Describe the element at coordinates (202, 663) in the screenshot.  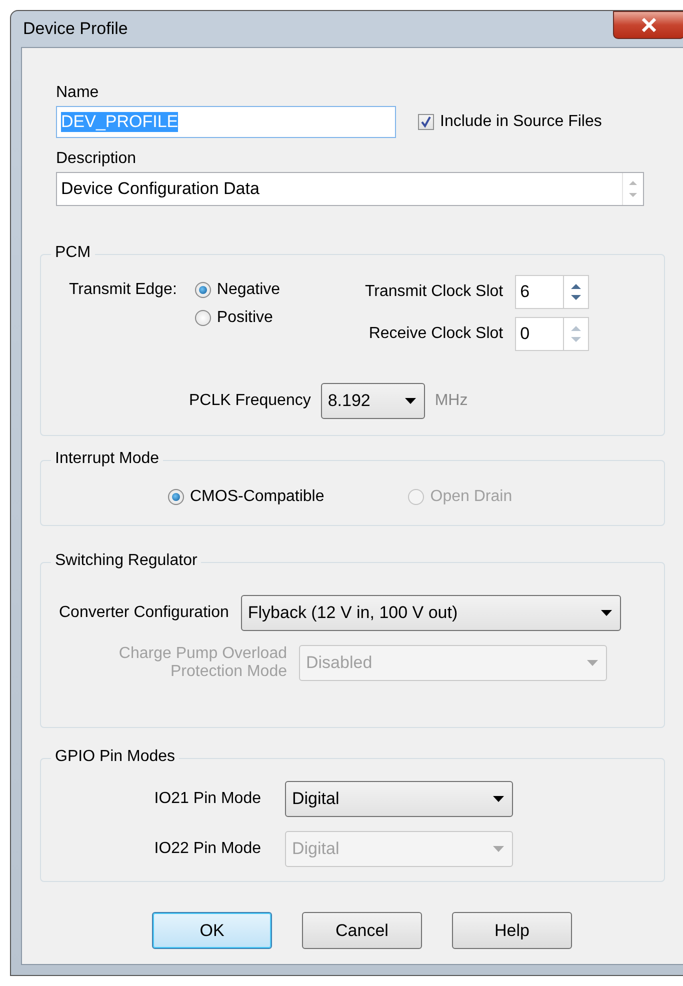
I see `field-label: Charge Pump Overload Protection Mode` at that location.